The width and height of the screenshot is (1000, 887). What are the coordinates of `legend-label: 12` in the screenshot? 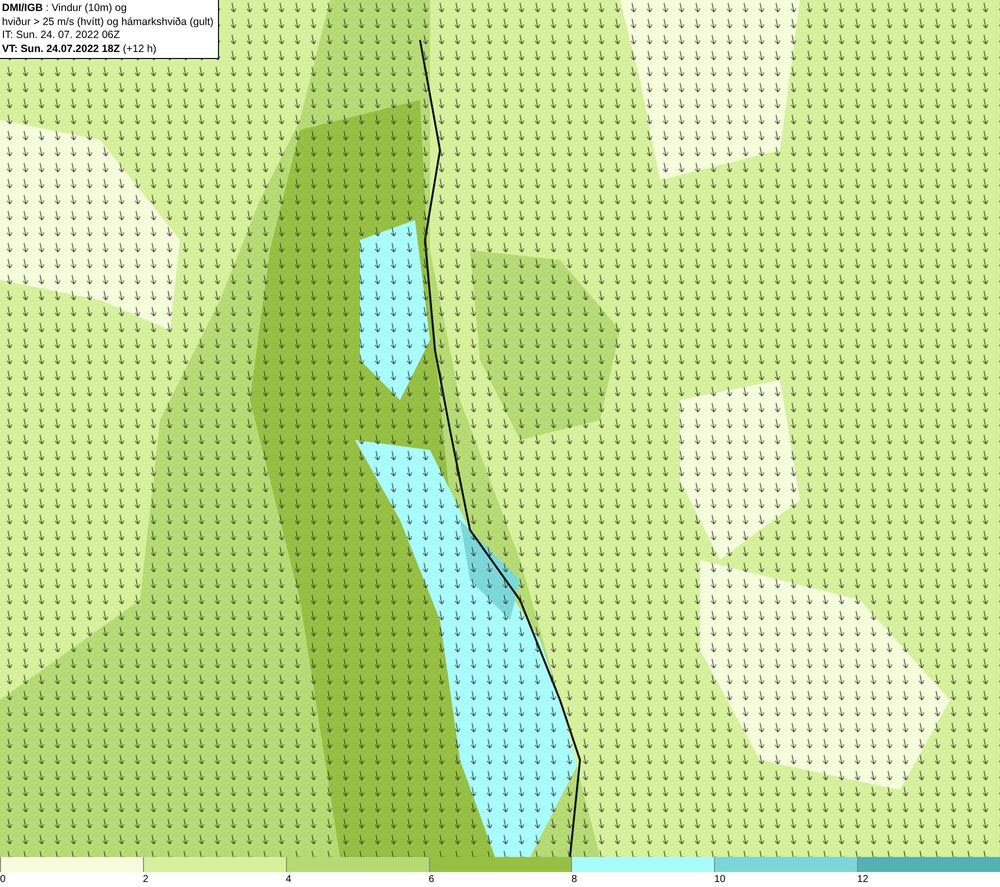 It's located at (863, 880).